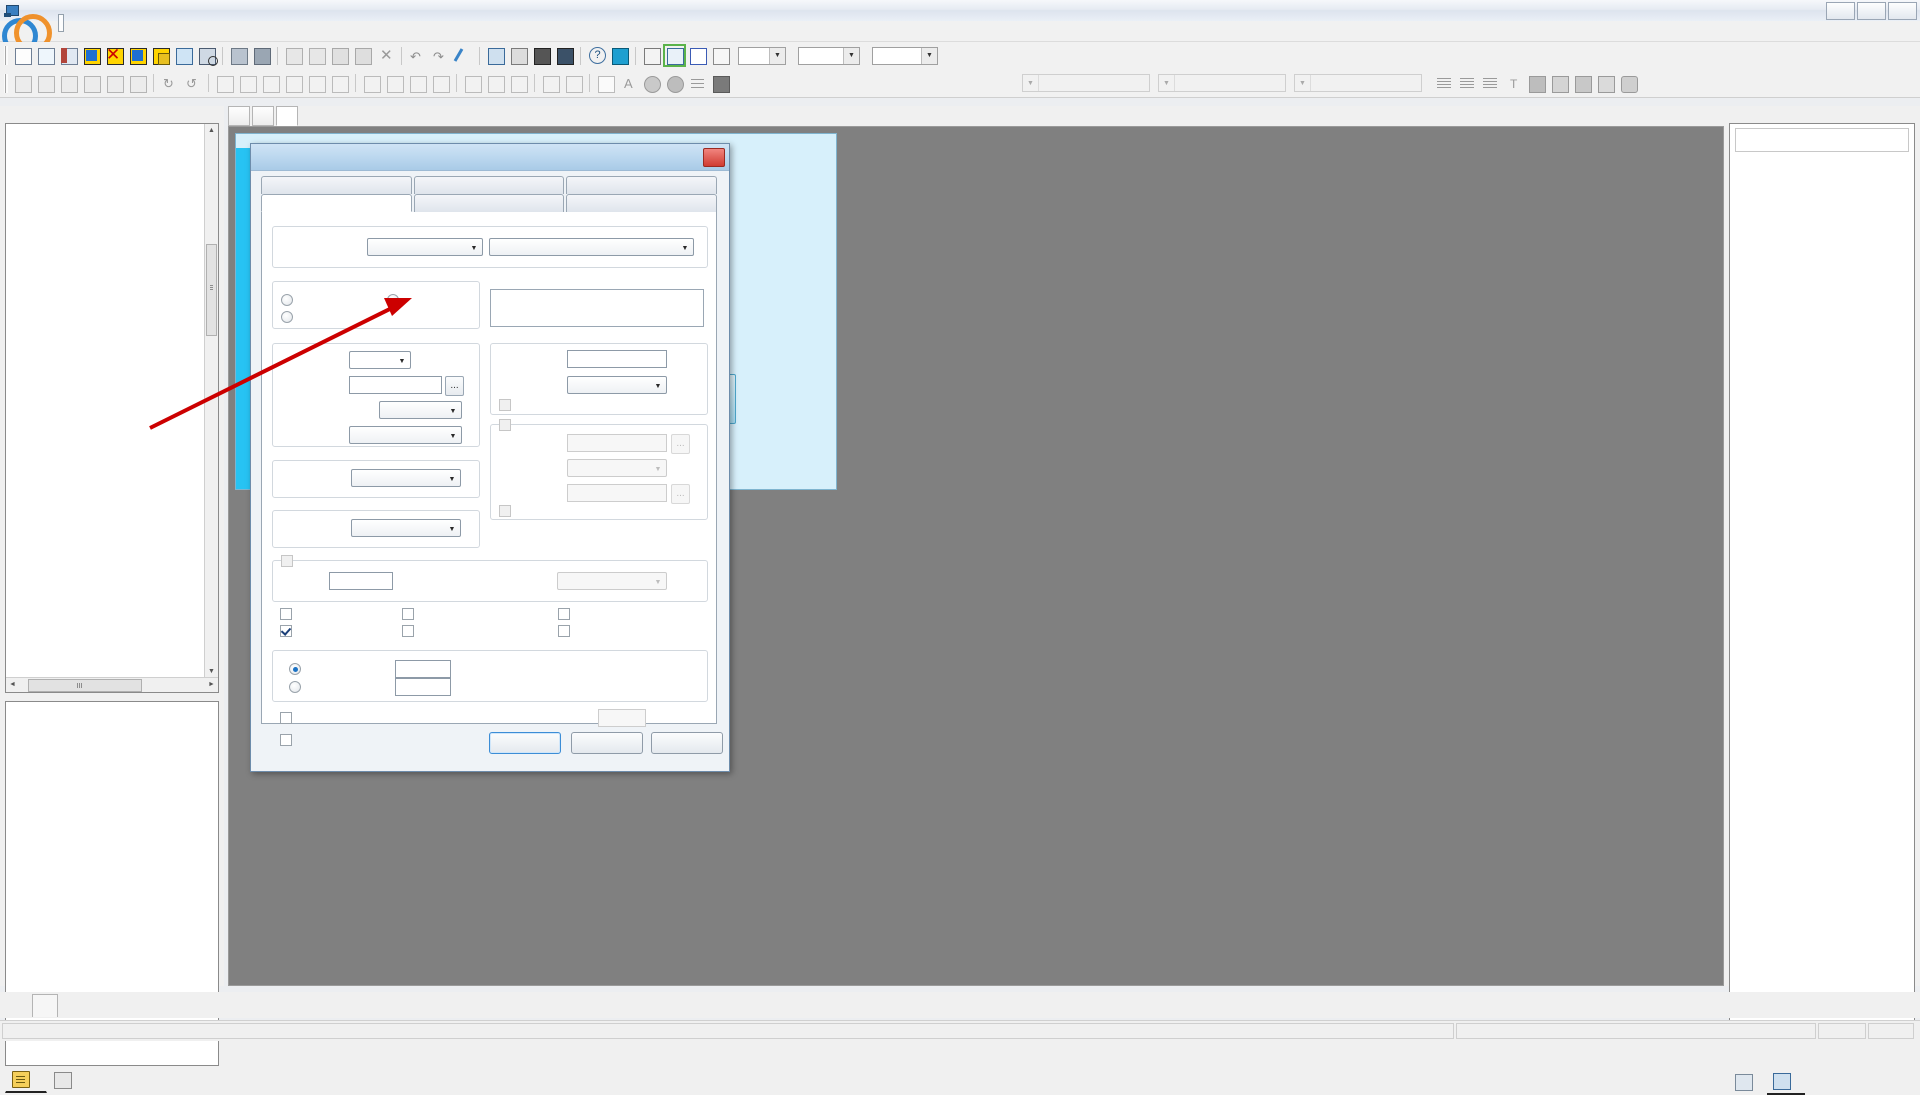 Image resolution: width=1920 pixels, height=1095 pixels. What do you see at coordinates (361, 581) in the screenshot?
I see `screensaver-wait-input` at bounding box center [361, 581].